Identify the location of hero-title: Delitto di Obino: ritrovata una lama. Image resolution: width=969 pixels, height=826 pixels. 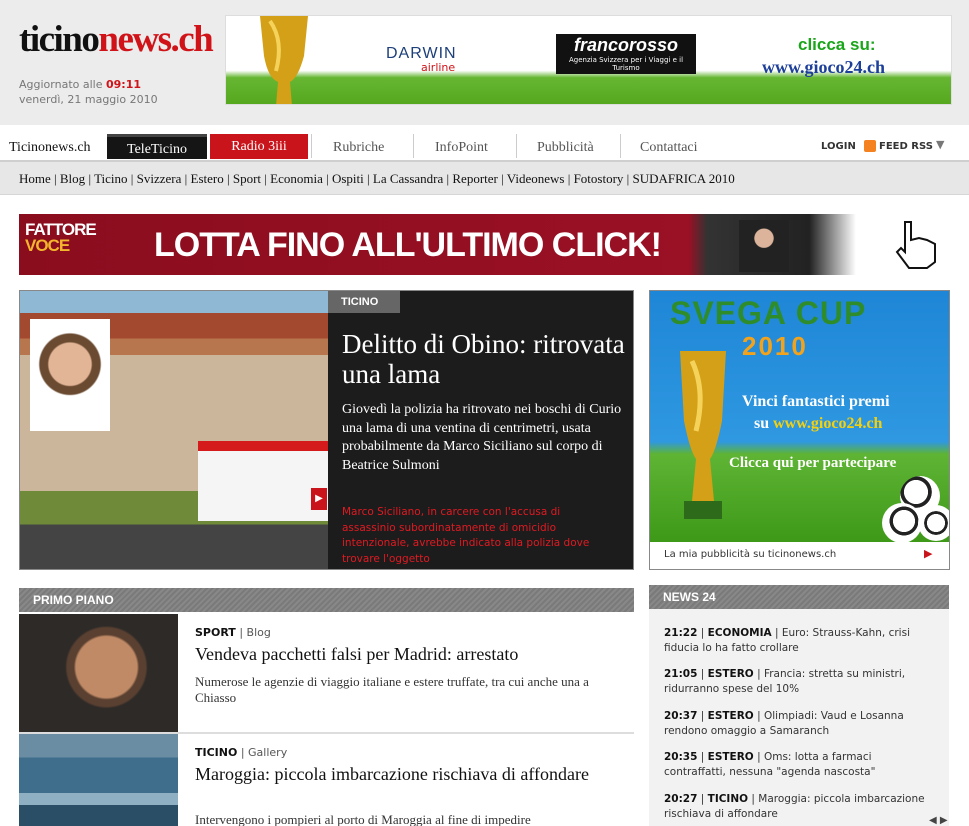
(484, 359).